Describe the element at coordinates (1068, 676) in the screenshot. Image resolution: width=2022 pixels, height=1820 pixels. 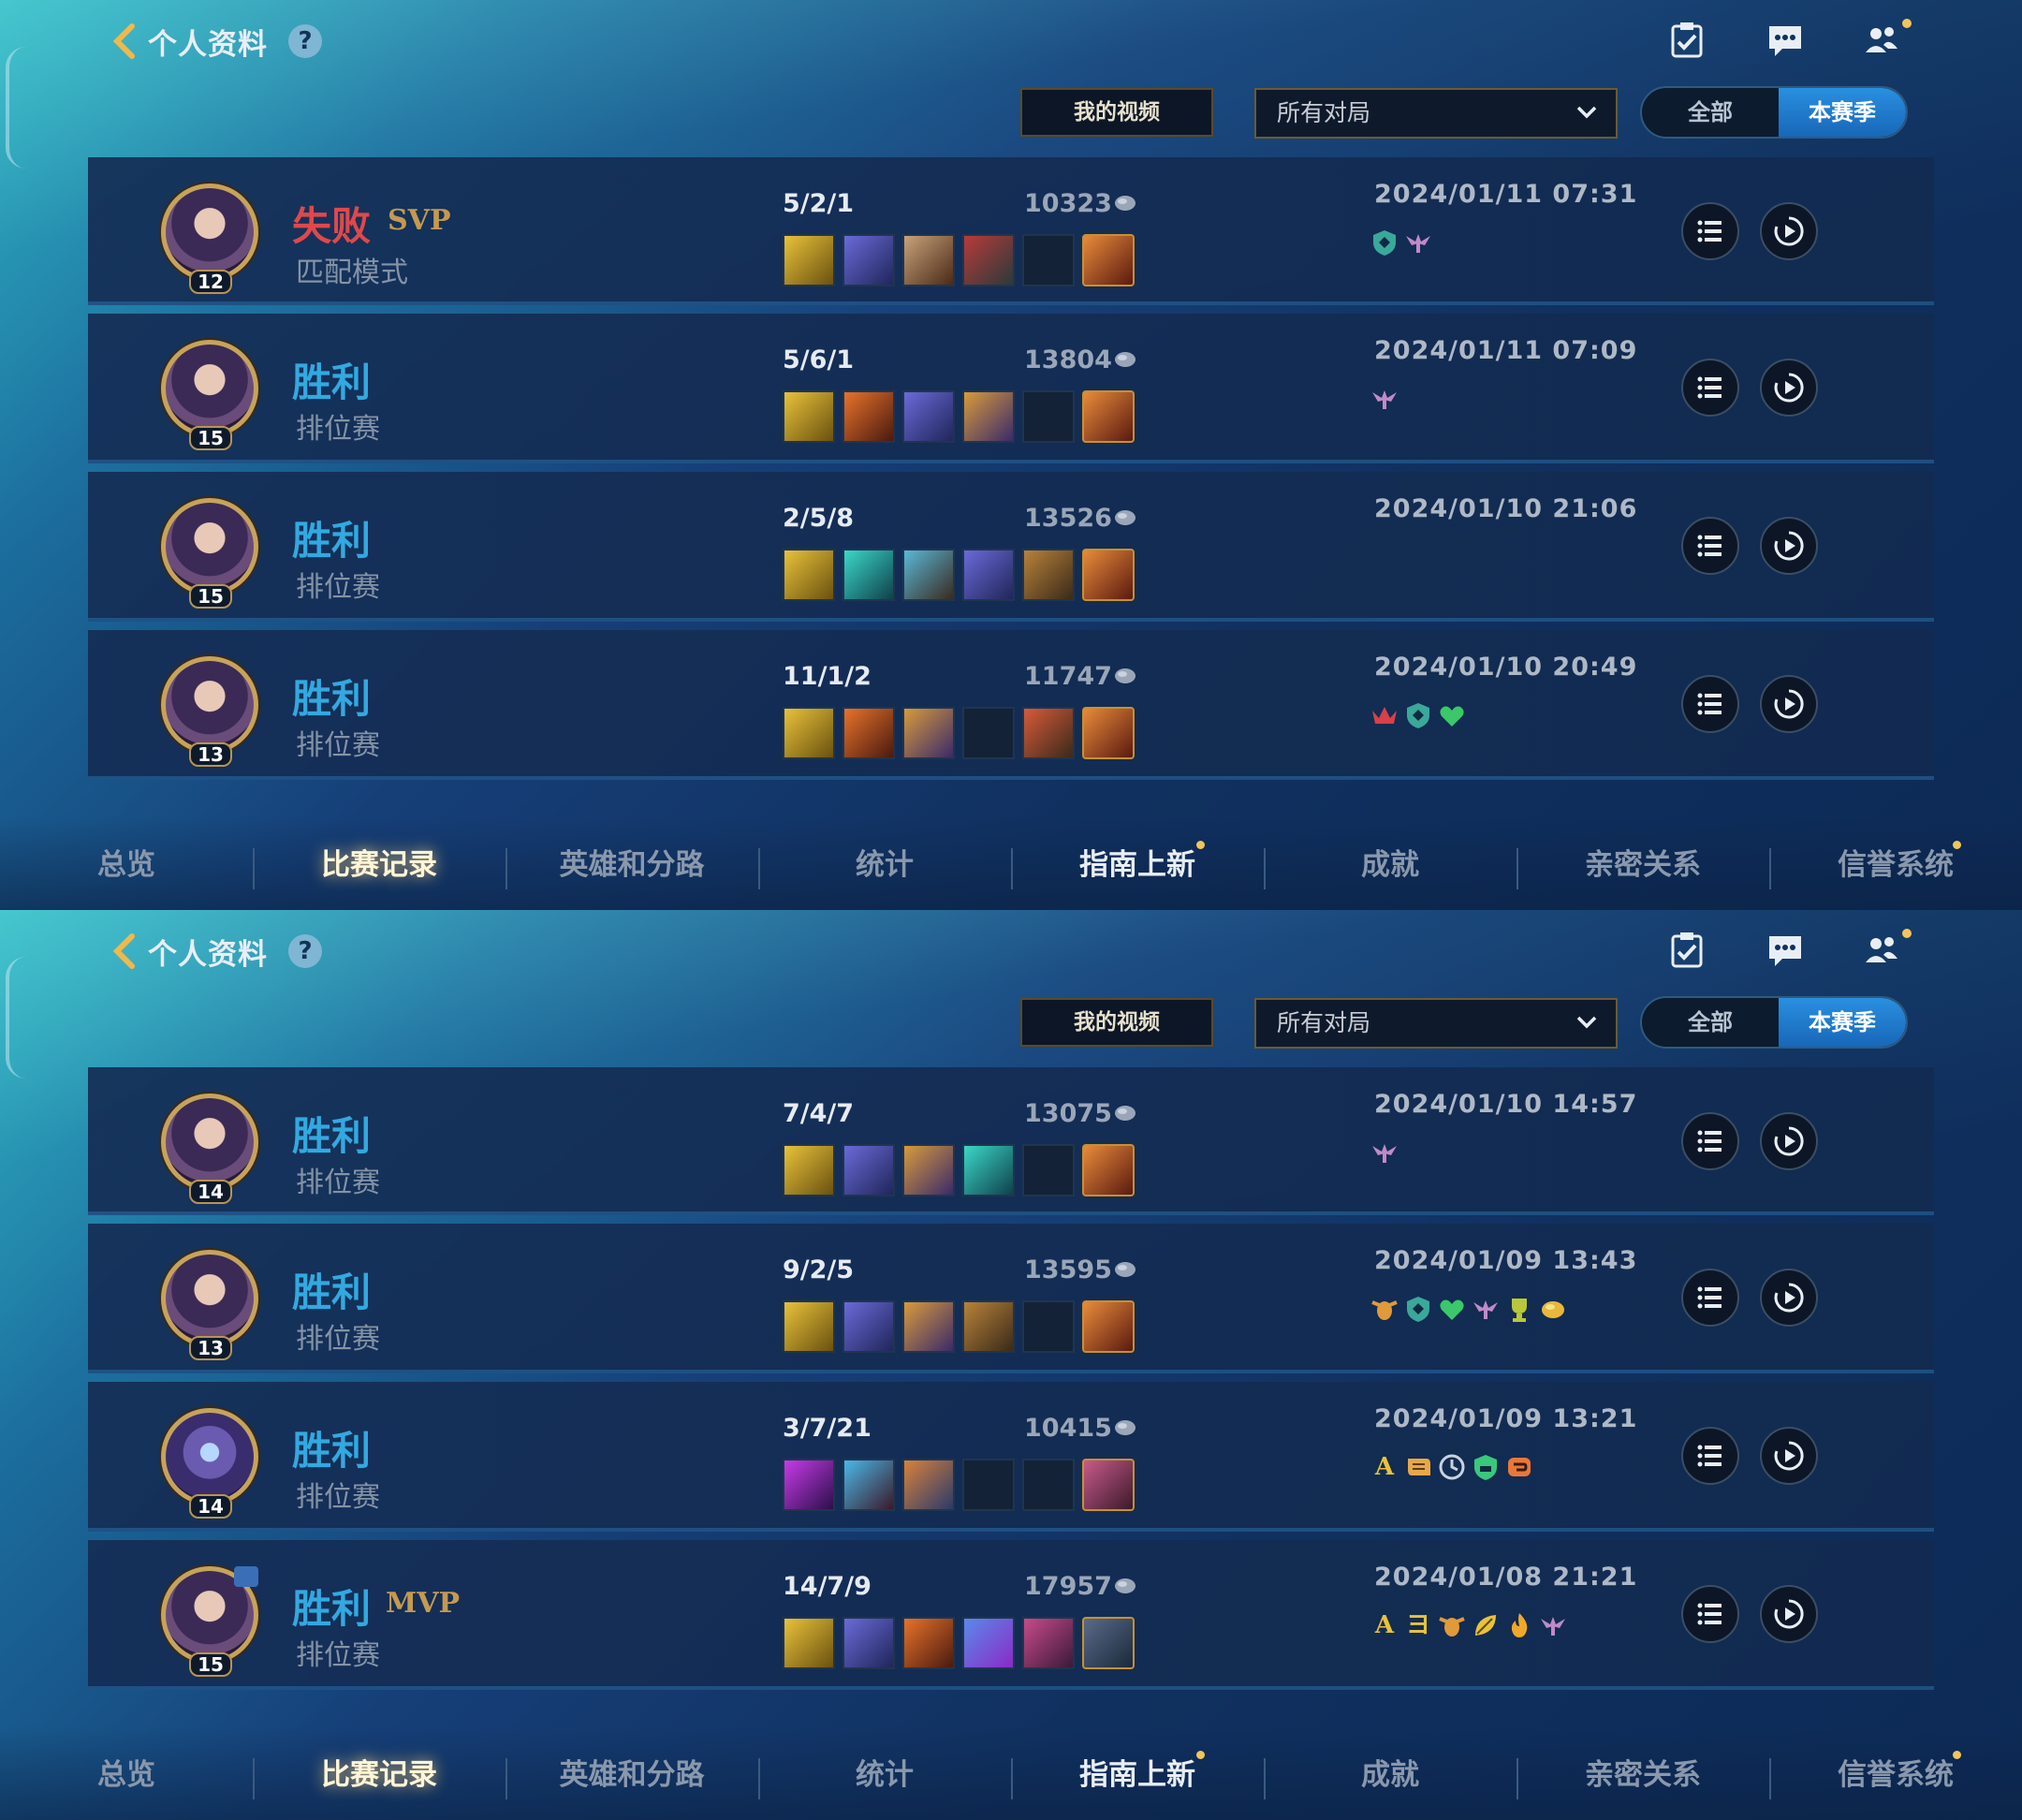
I see `gold-amount: 11747` at that location.